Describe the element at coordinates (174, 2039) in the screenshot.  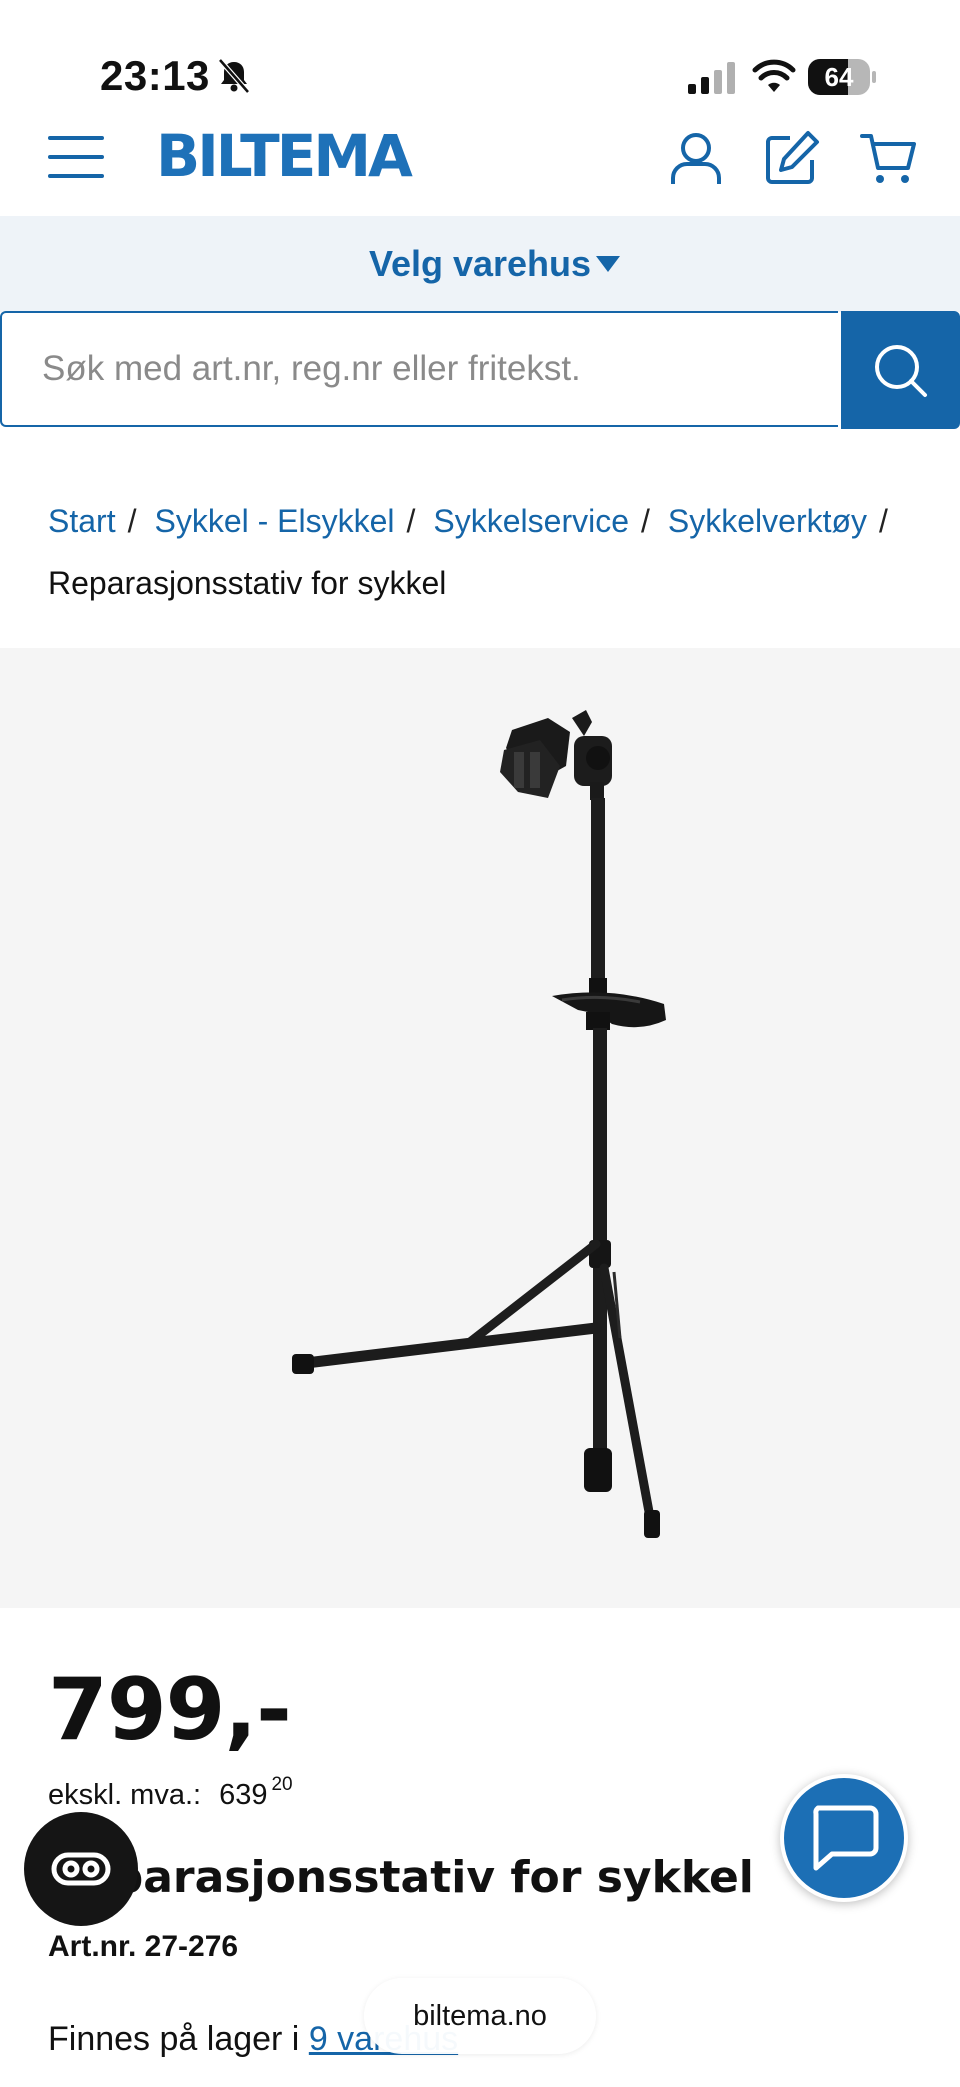
I see `stock-prefix: Finnes på lager i` at that location.